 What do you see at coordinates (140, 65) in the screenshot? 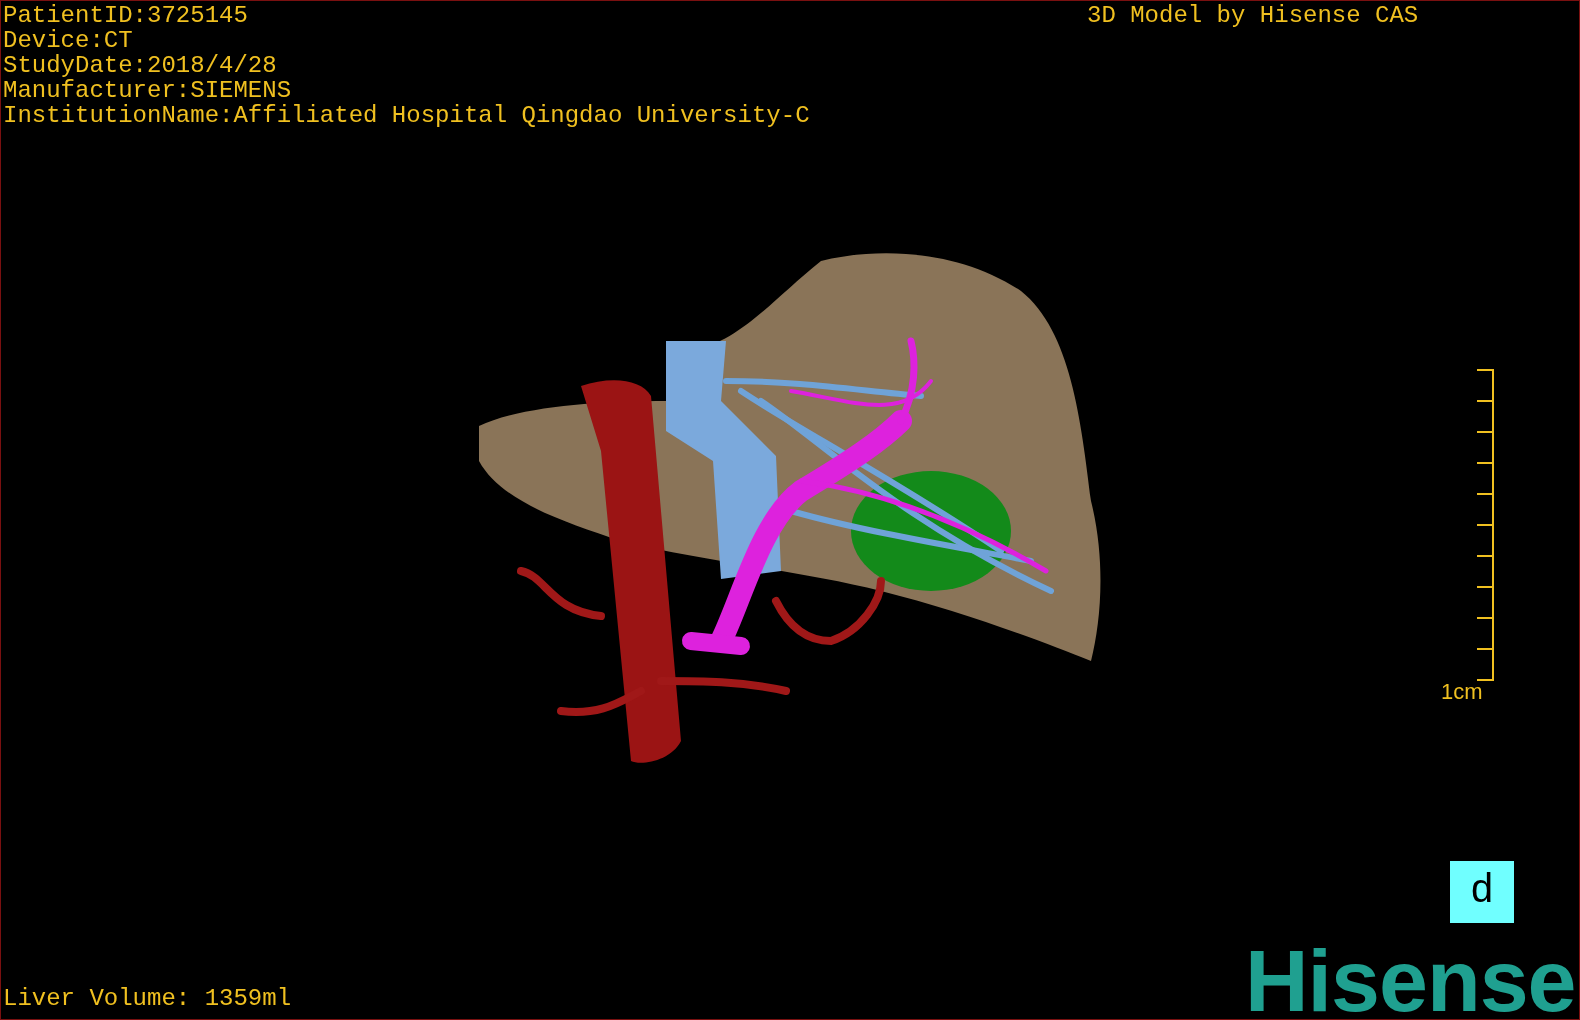
I see `info-text: StudyDate:2018/4/28` at bounding box center [140, 65].